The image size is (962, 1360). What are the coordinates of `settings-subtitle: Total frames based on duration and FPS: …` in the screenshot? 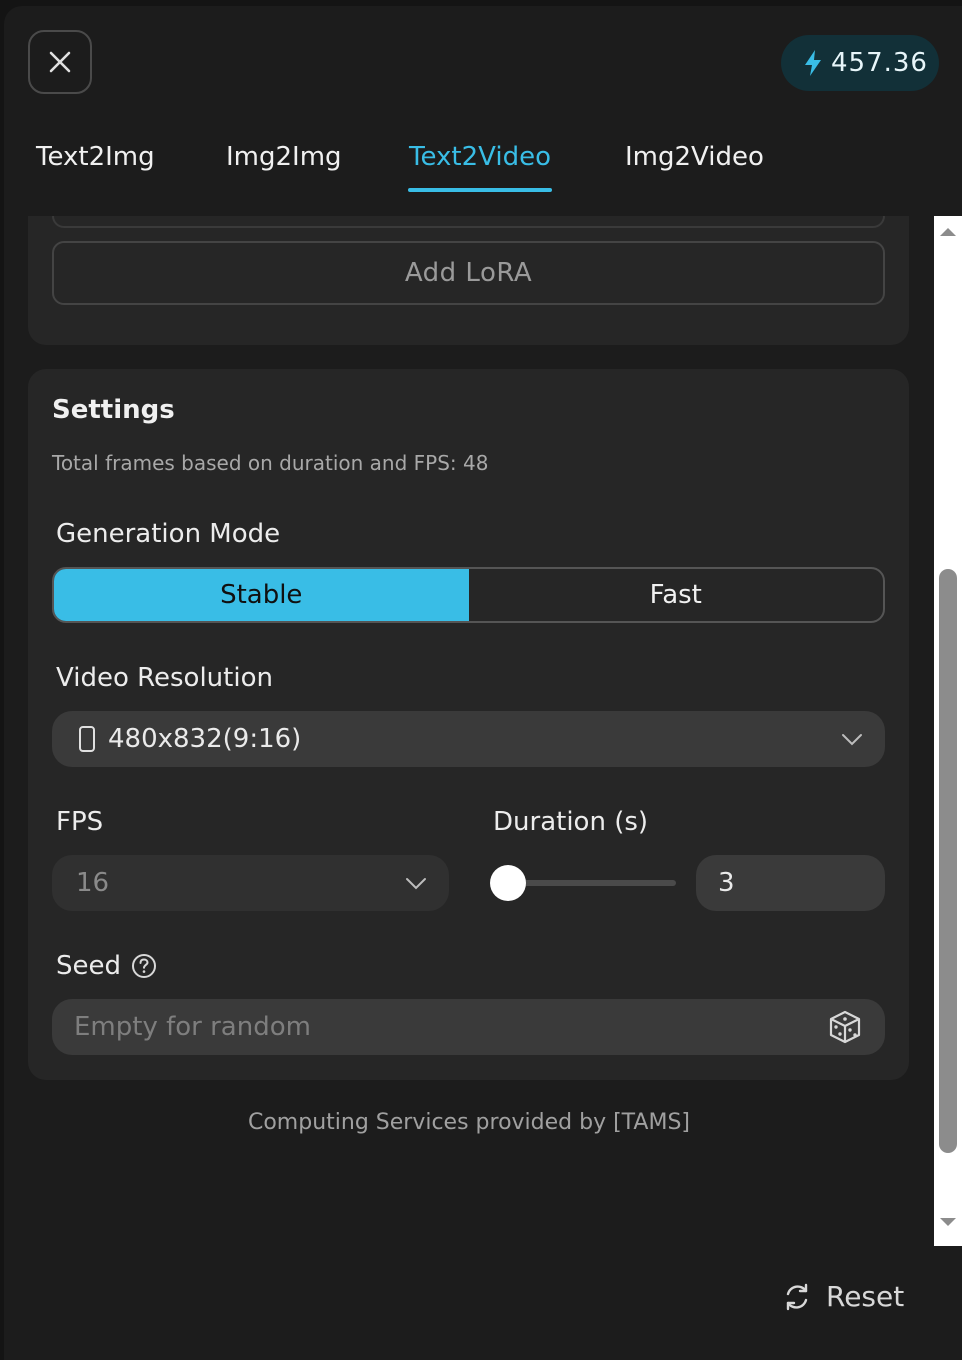 It's located at (270, 463).